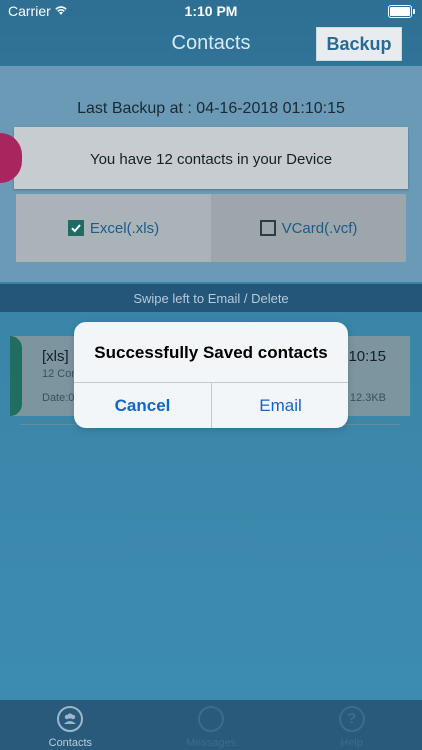 This screenshot has width=422, height=750. What do you see at coordinates (351, 719) in the screenshot?
I see `help-icon: ?` at bounding box center [351, 719].